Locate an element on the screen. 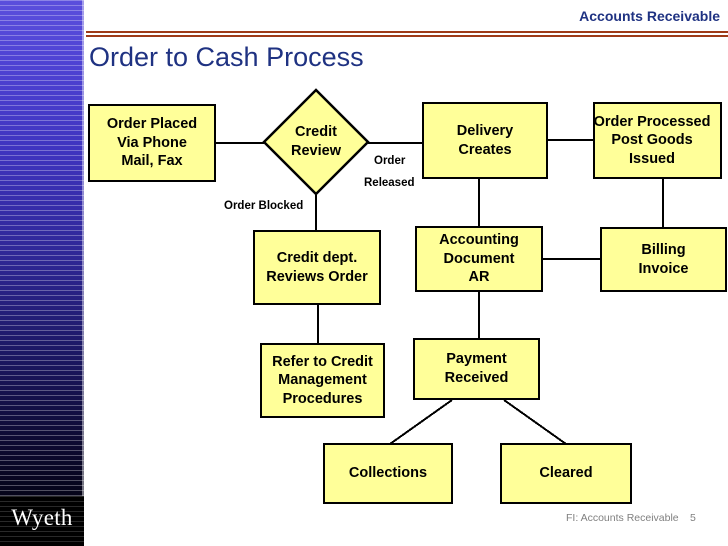 This screenshot has width=728, height=546. node-billing-invoice-label: Billing Invoice is located at coordinates (663, 259).